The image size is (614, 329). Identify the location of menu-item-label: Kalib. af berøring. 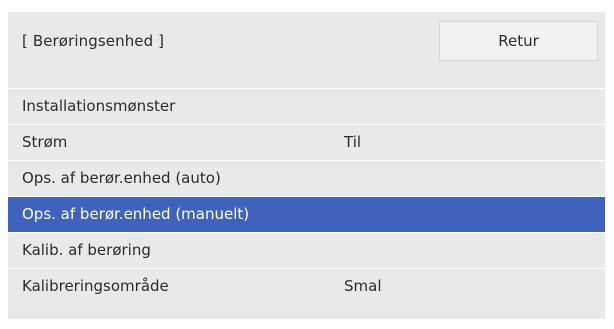
(86, 250).